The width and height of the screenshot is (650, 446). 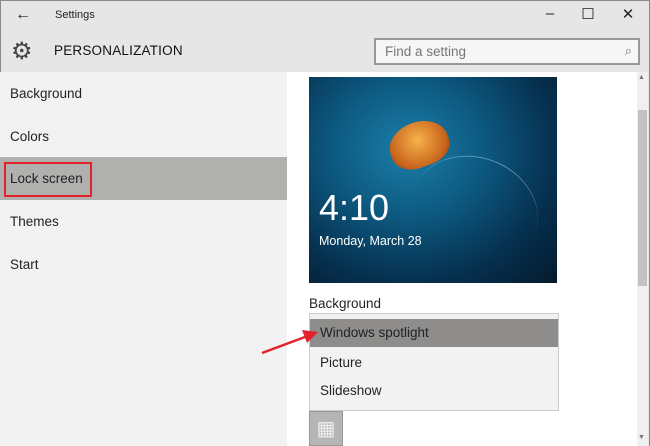 I want to click on red-arrow-icon, so click(x=289, y=342).